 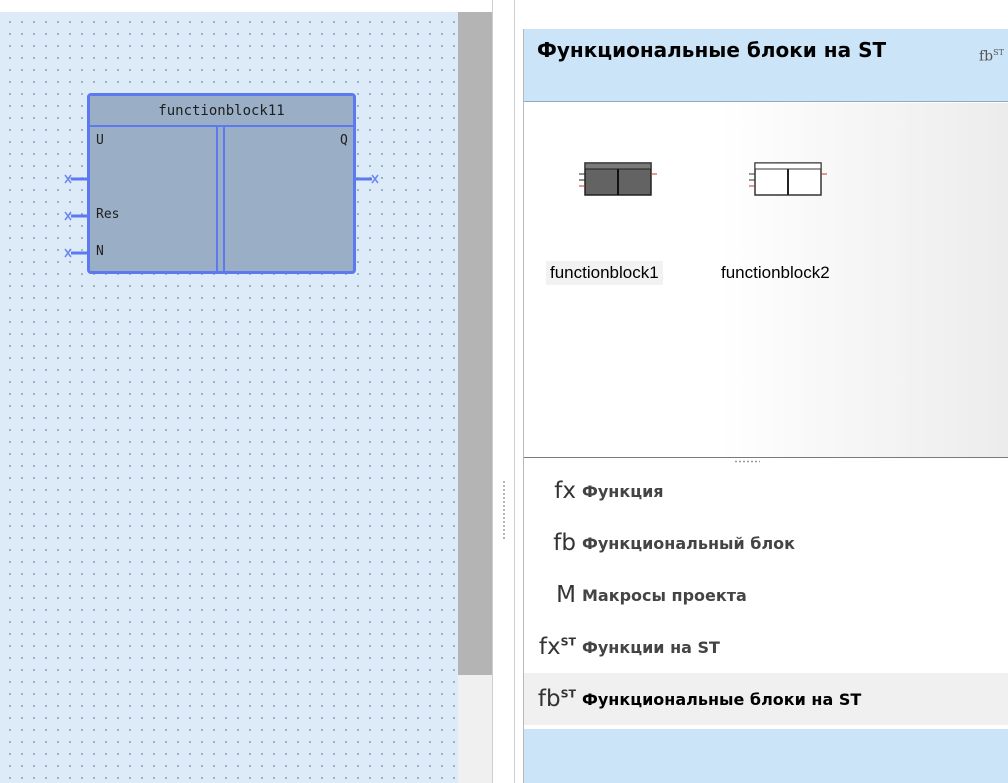 I want to click on output-pin-q, so click(x=366, y=179).